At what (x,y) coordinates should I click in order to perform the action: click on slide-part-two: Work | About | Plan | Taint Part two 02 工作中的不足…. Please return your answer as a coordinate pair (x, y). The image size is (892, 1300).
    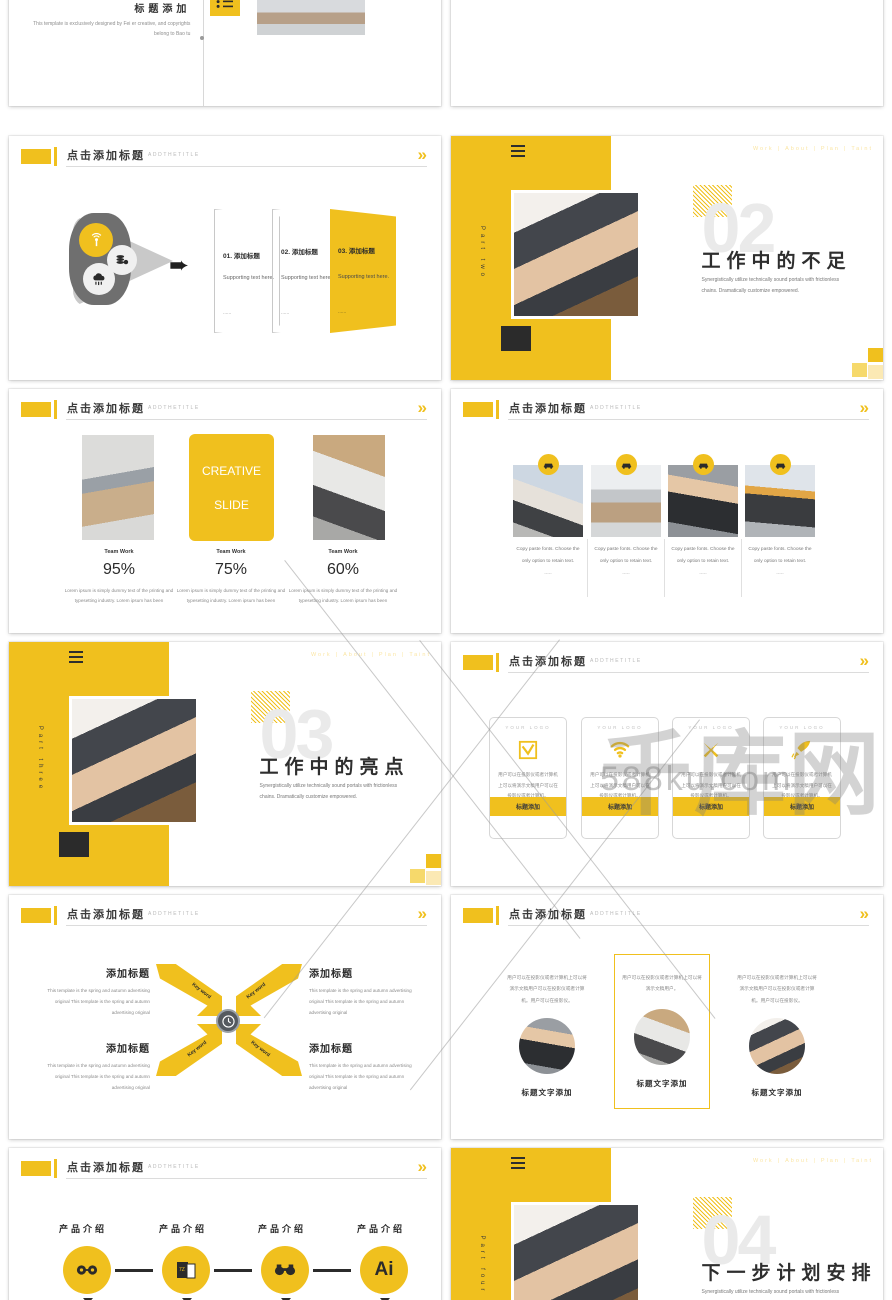
    Looking at the image, I should click on (667, 258).